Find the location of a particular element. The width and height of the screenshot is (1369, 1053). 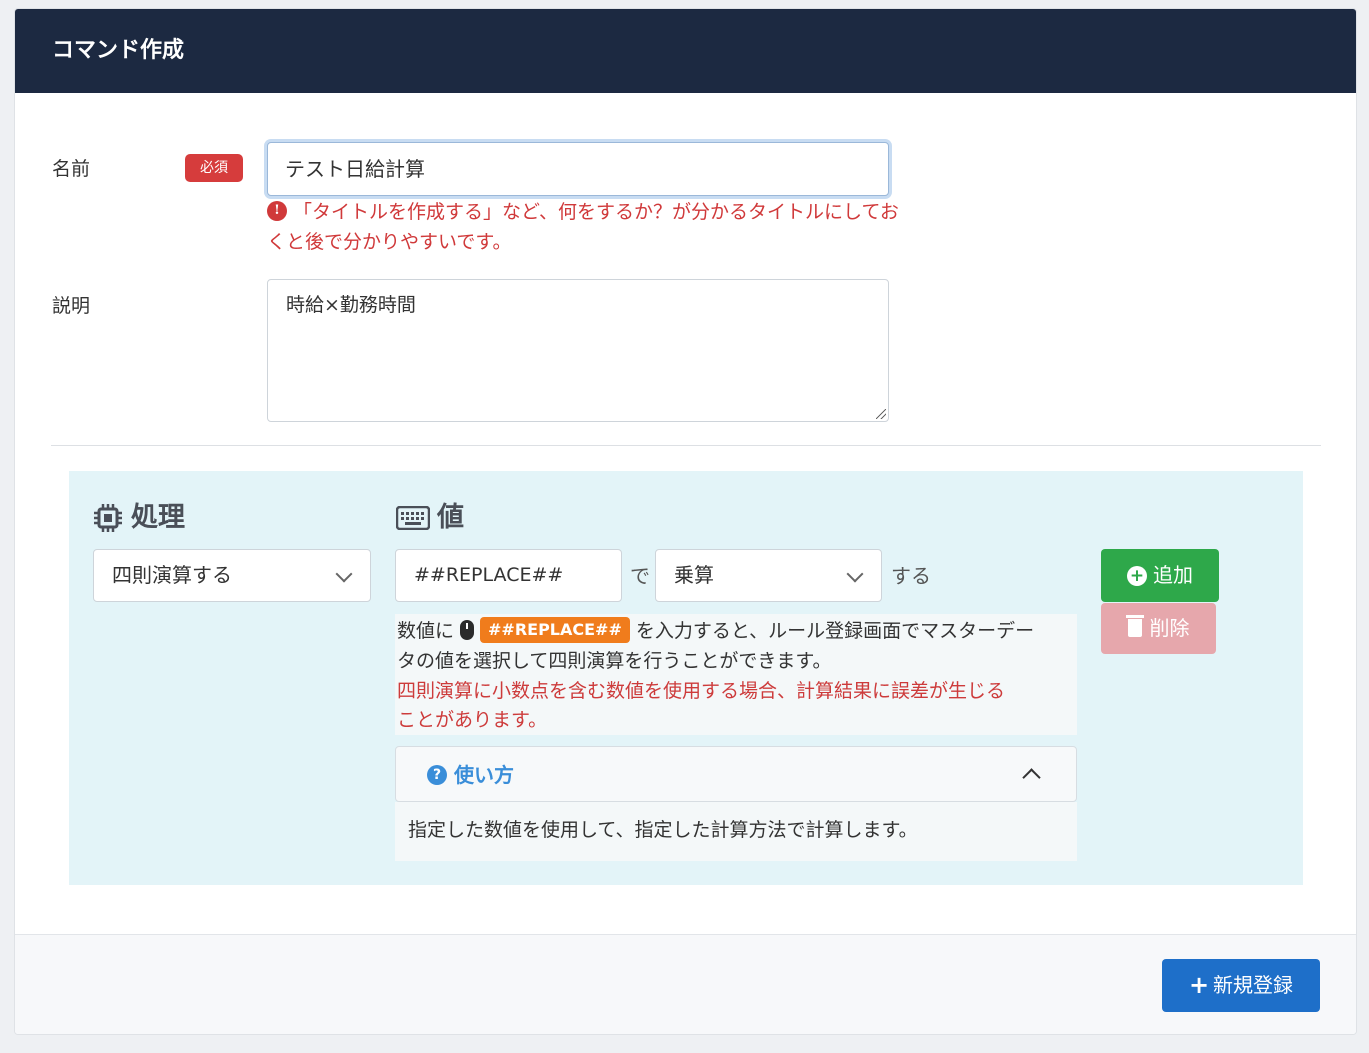

page-title: コマンド作成 is located at coordinates (118, 50).